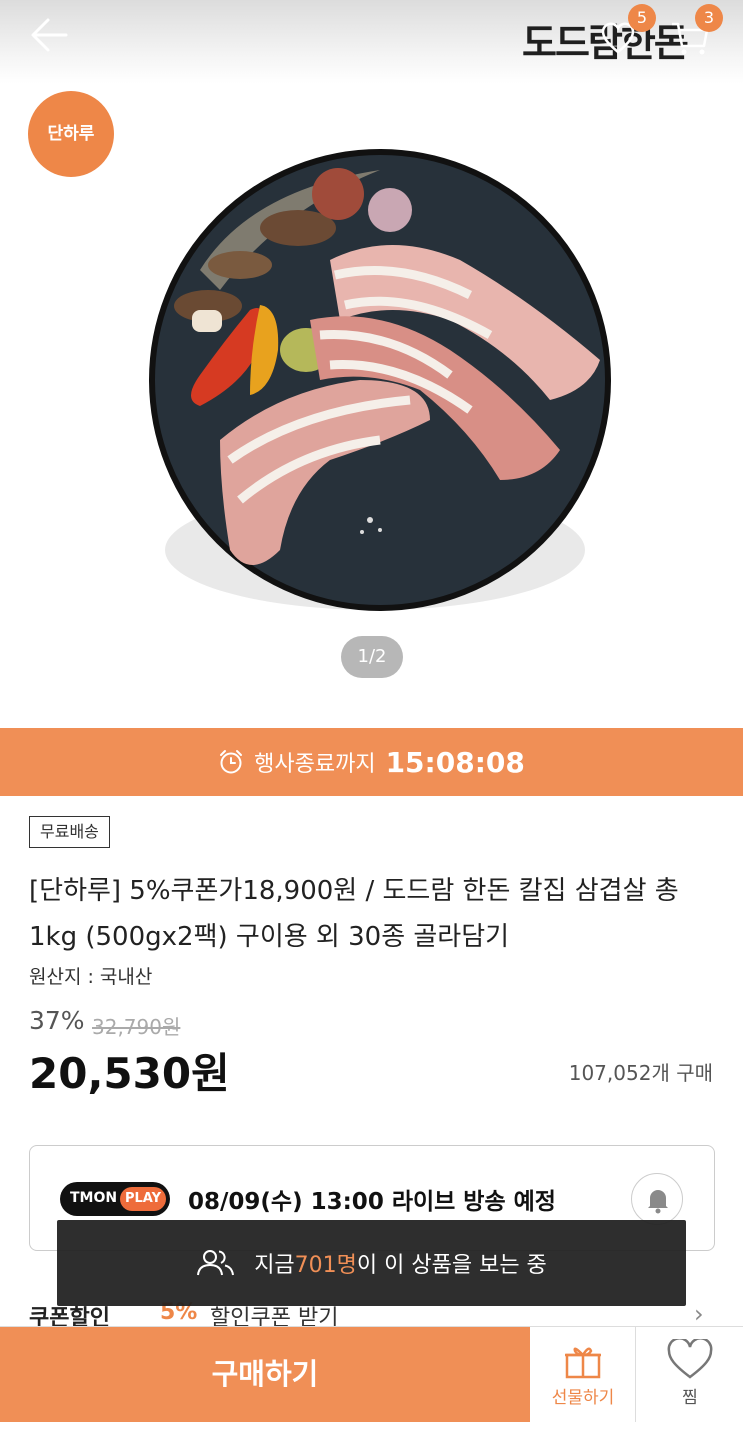 The height and width of the screenshot is (1432, 743). I want to click on toast-prefix: 지금, so click(274, 1265).